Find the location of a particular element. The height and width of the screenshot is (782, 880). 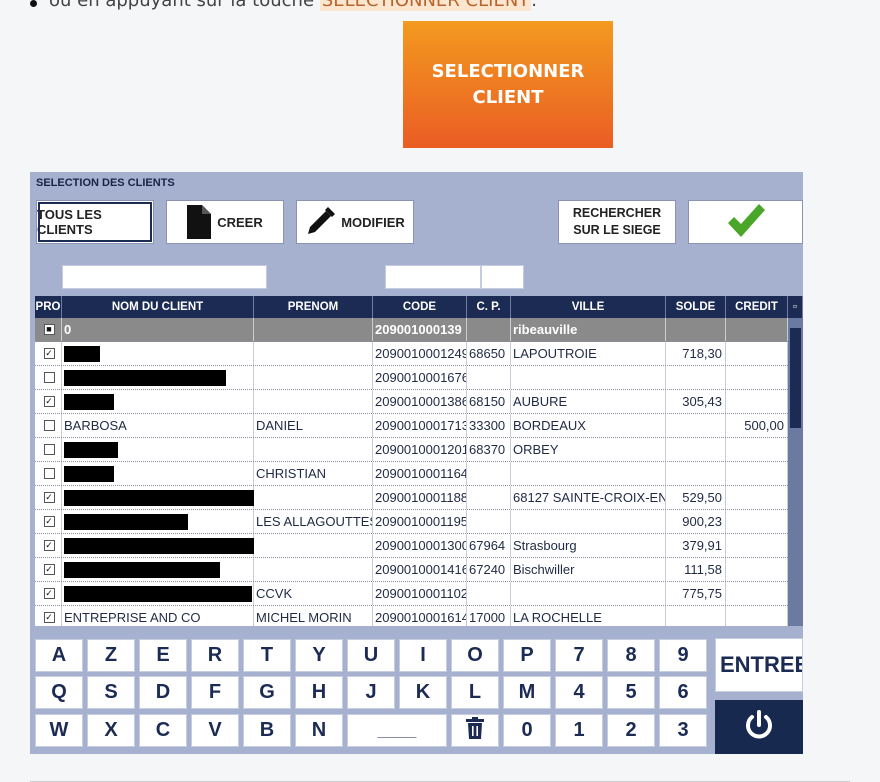

table-row: ✓ 2090010001300 67964 Strasbourg 379,91 is located at coordinates (411, 546).